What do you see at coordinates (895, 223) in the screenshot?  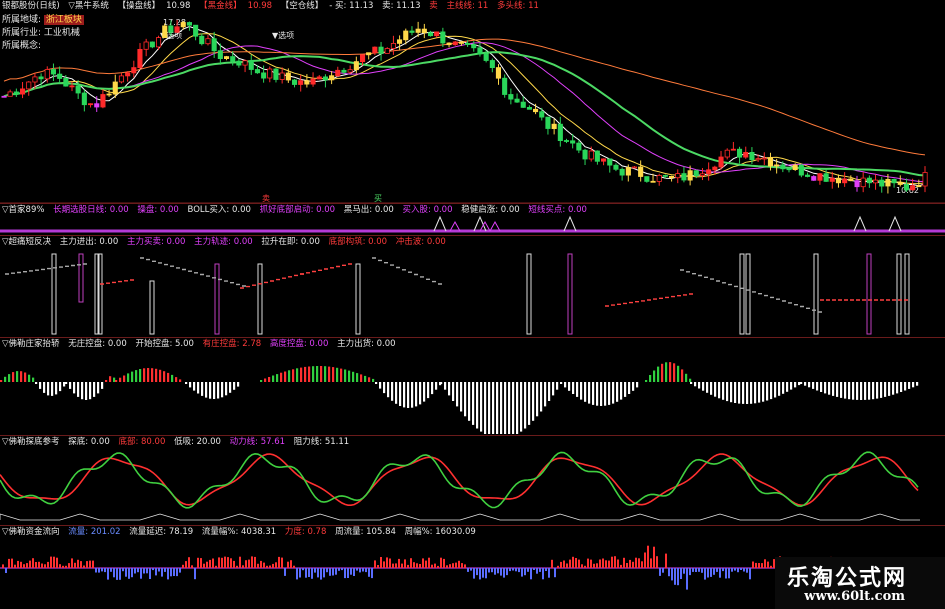 I see `p2-triangle` at bounding box center [895, 223].